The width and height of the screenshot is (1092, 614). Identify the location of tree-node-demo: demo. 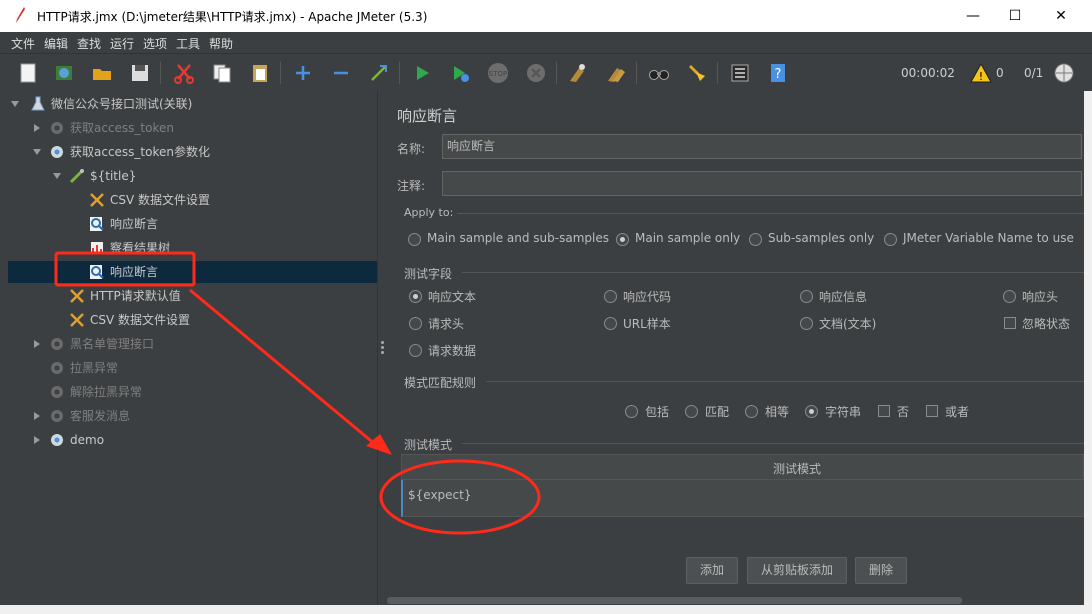
(192, 440).